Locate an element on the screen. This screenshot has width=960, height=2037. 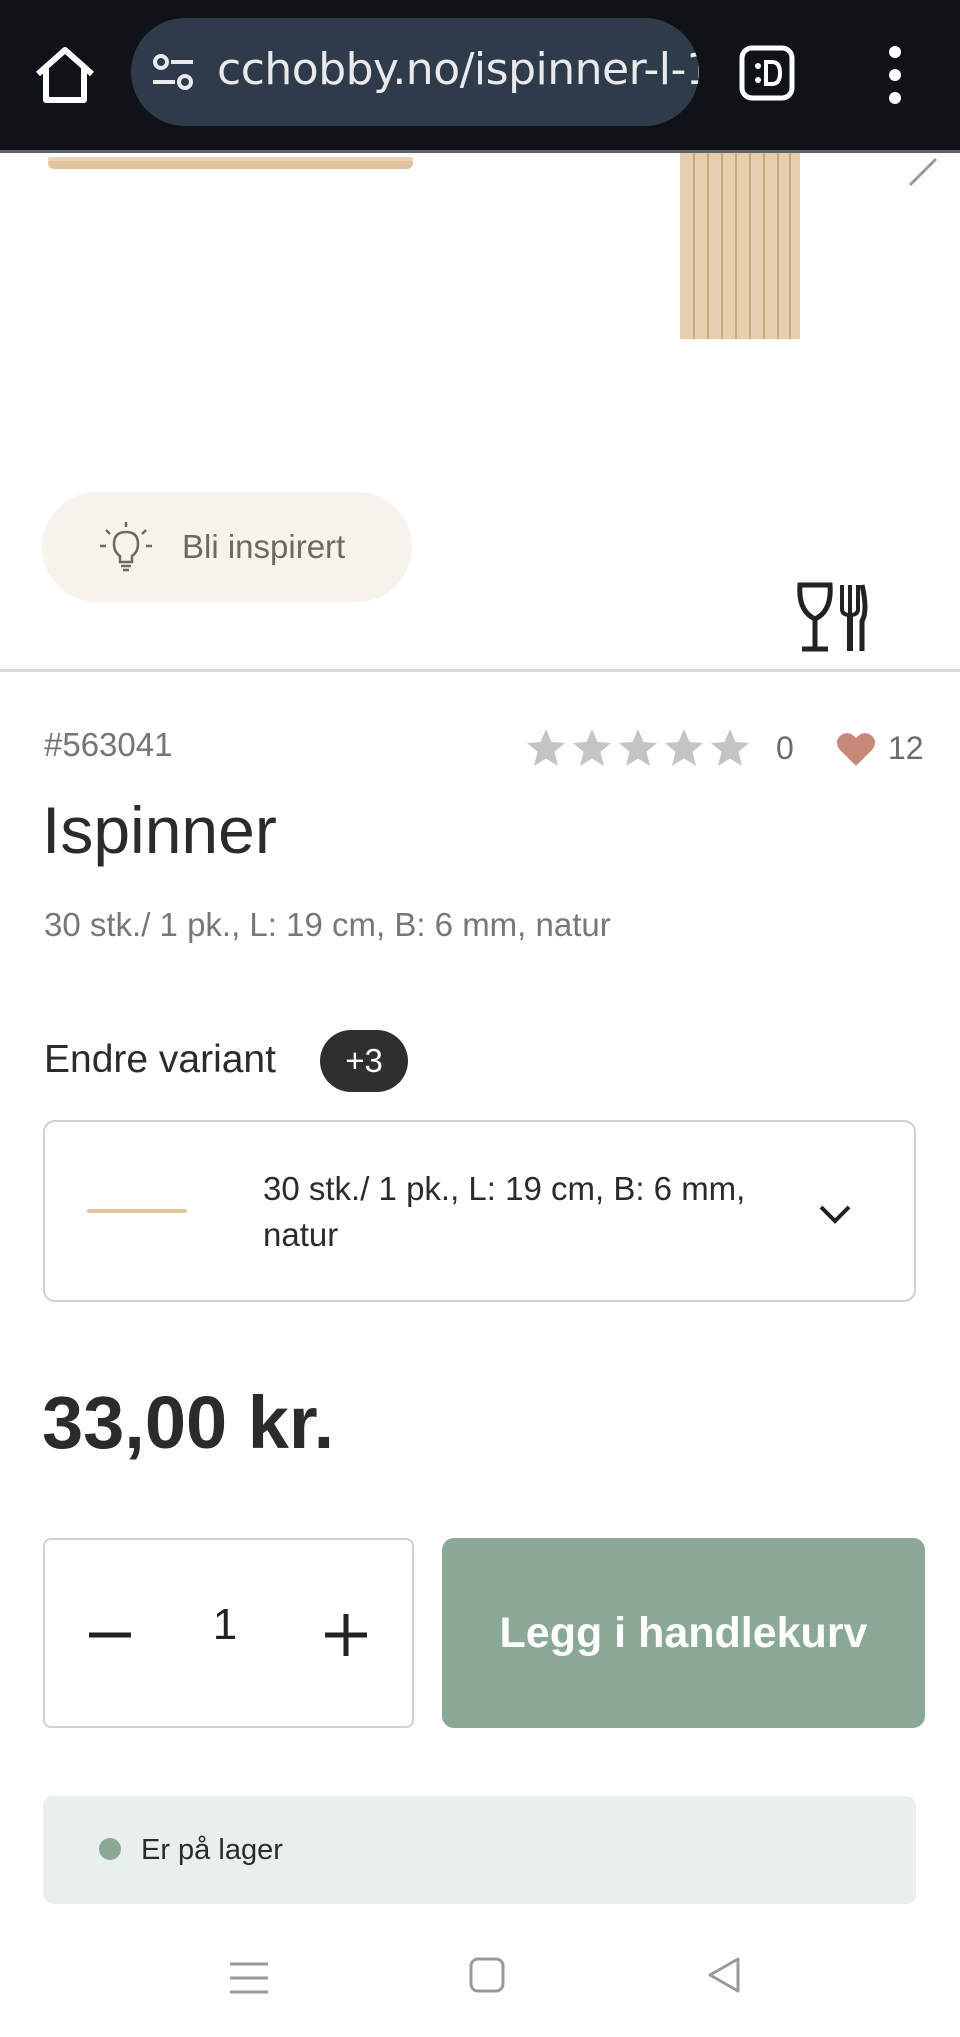
inspire-button: Bli inspirert is located at coordinates (227, 547).